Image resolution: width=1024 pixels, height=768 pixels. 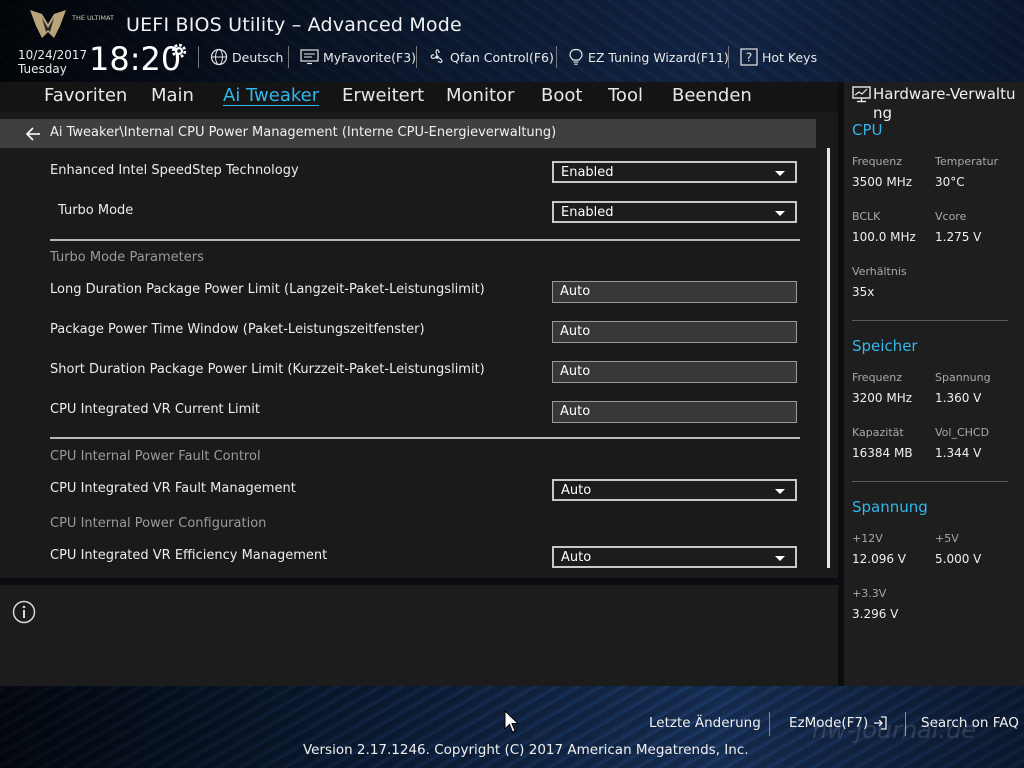 I want to click on mem-freq-label: Frequenz, so click(x=877, y=377).